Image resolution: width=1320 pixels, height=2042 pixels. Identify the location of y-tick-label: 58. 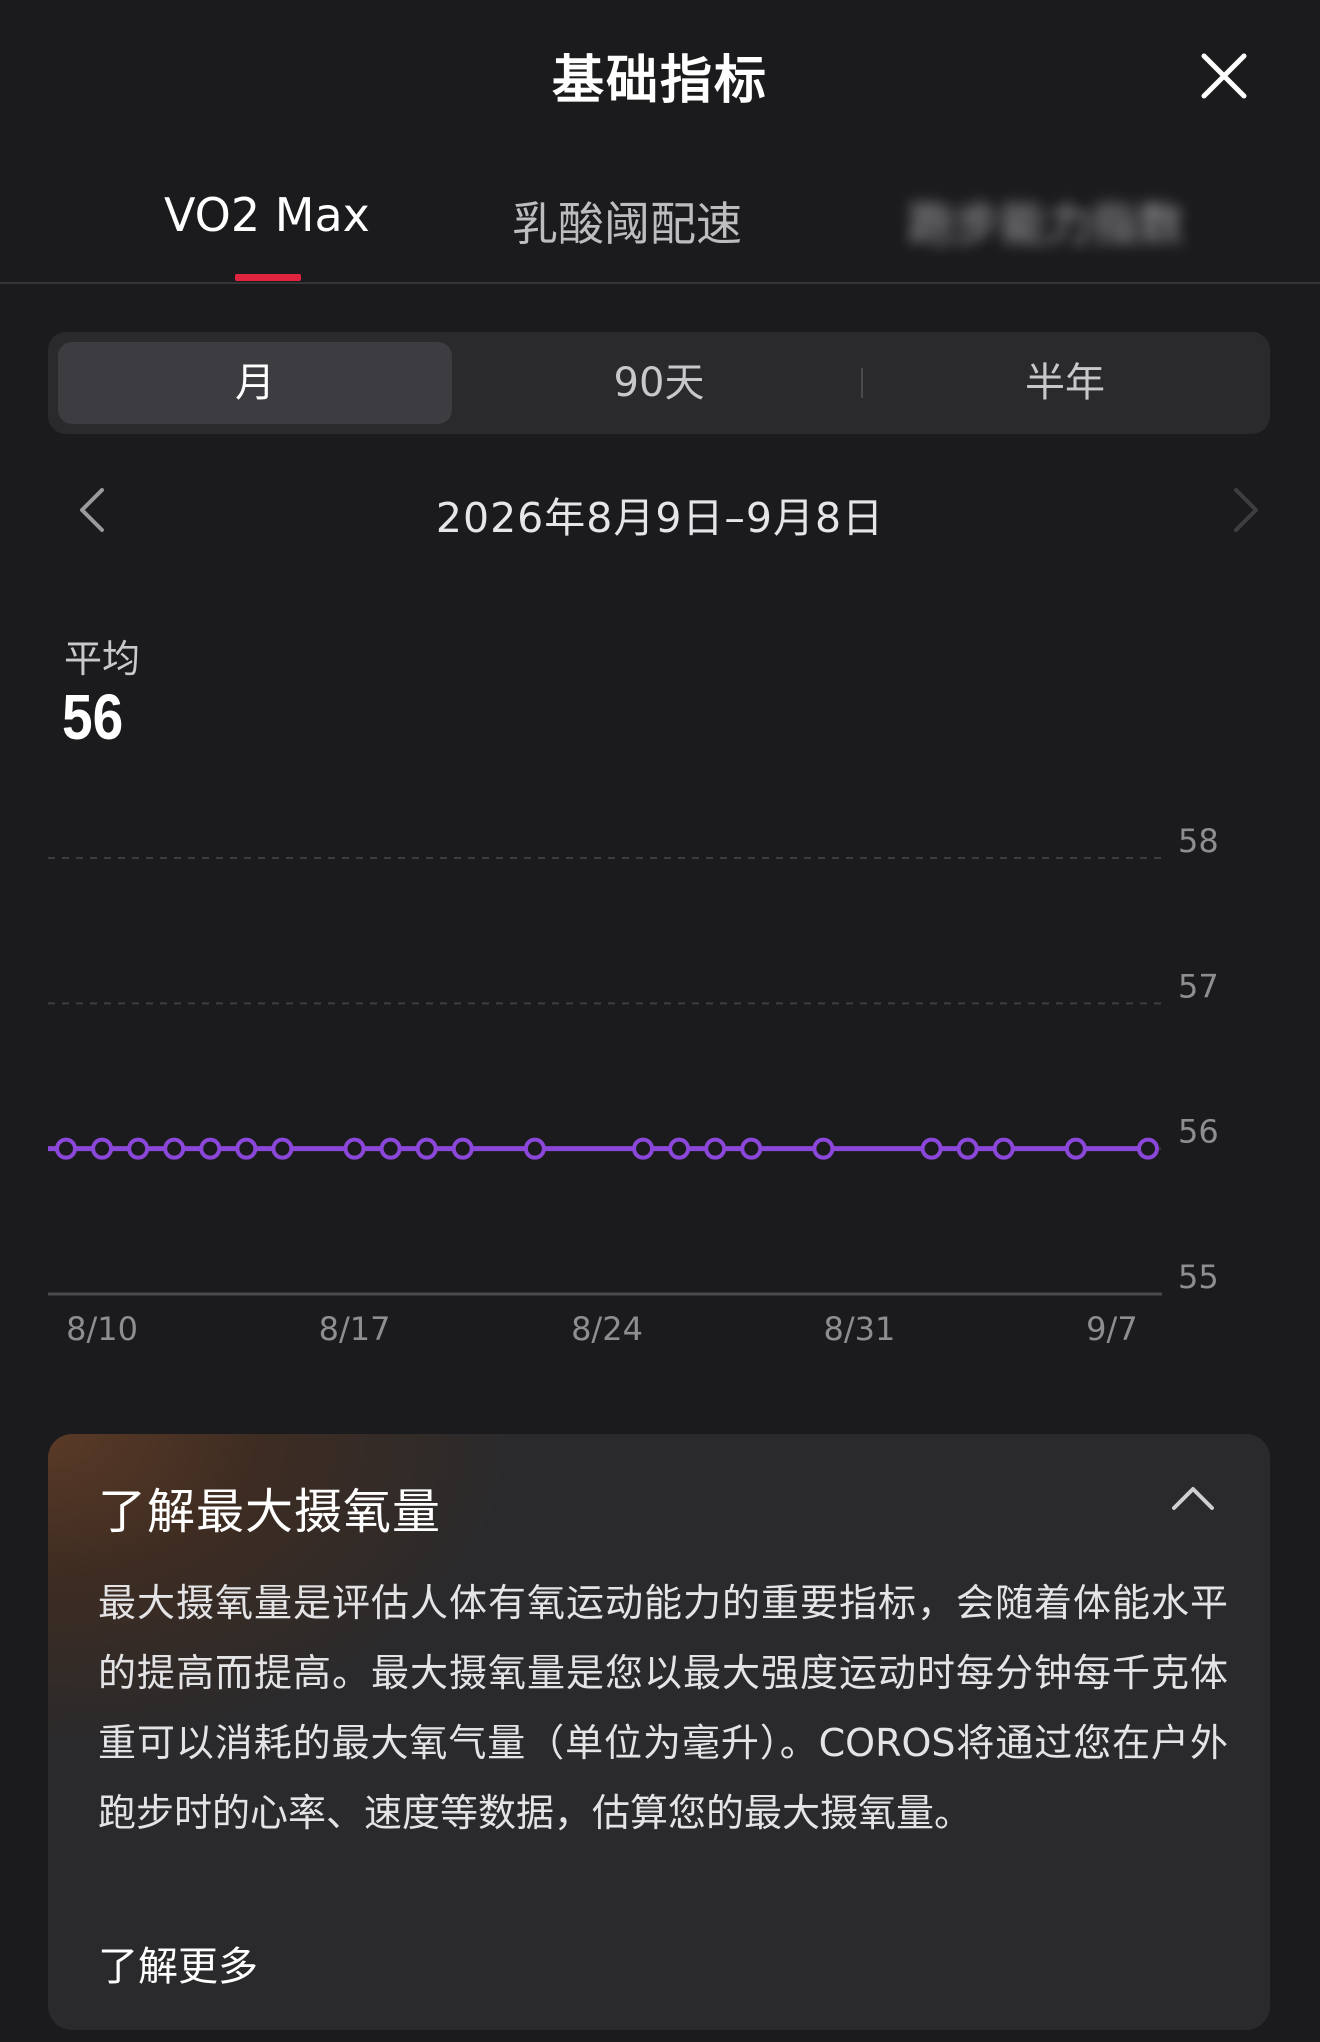
(1198, 841).